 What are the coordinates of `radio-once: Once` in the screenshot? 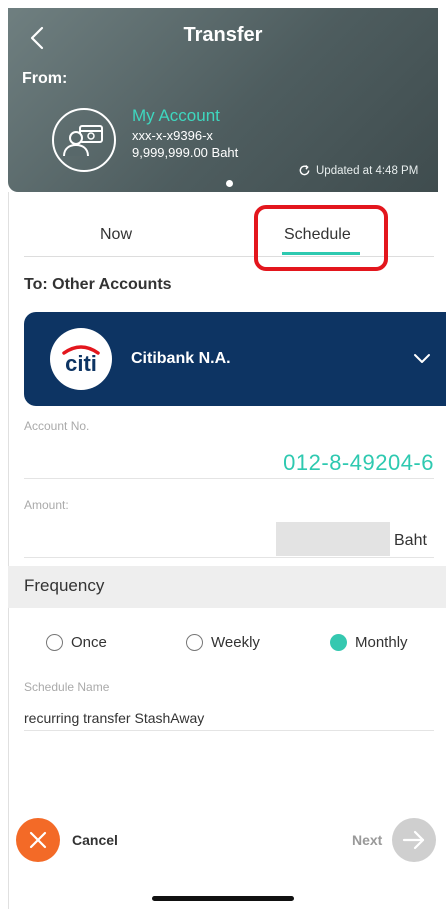 It's located at (76, 642).